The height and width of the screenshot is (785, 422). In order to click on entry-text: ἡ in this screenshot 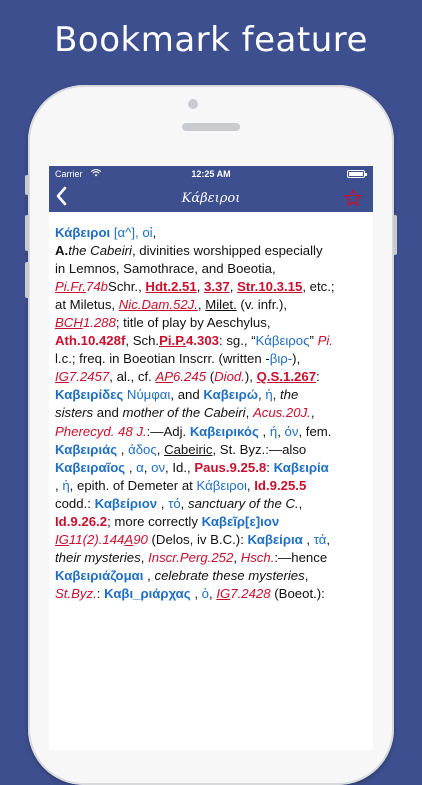, I will do `click(66, 485)`.